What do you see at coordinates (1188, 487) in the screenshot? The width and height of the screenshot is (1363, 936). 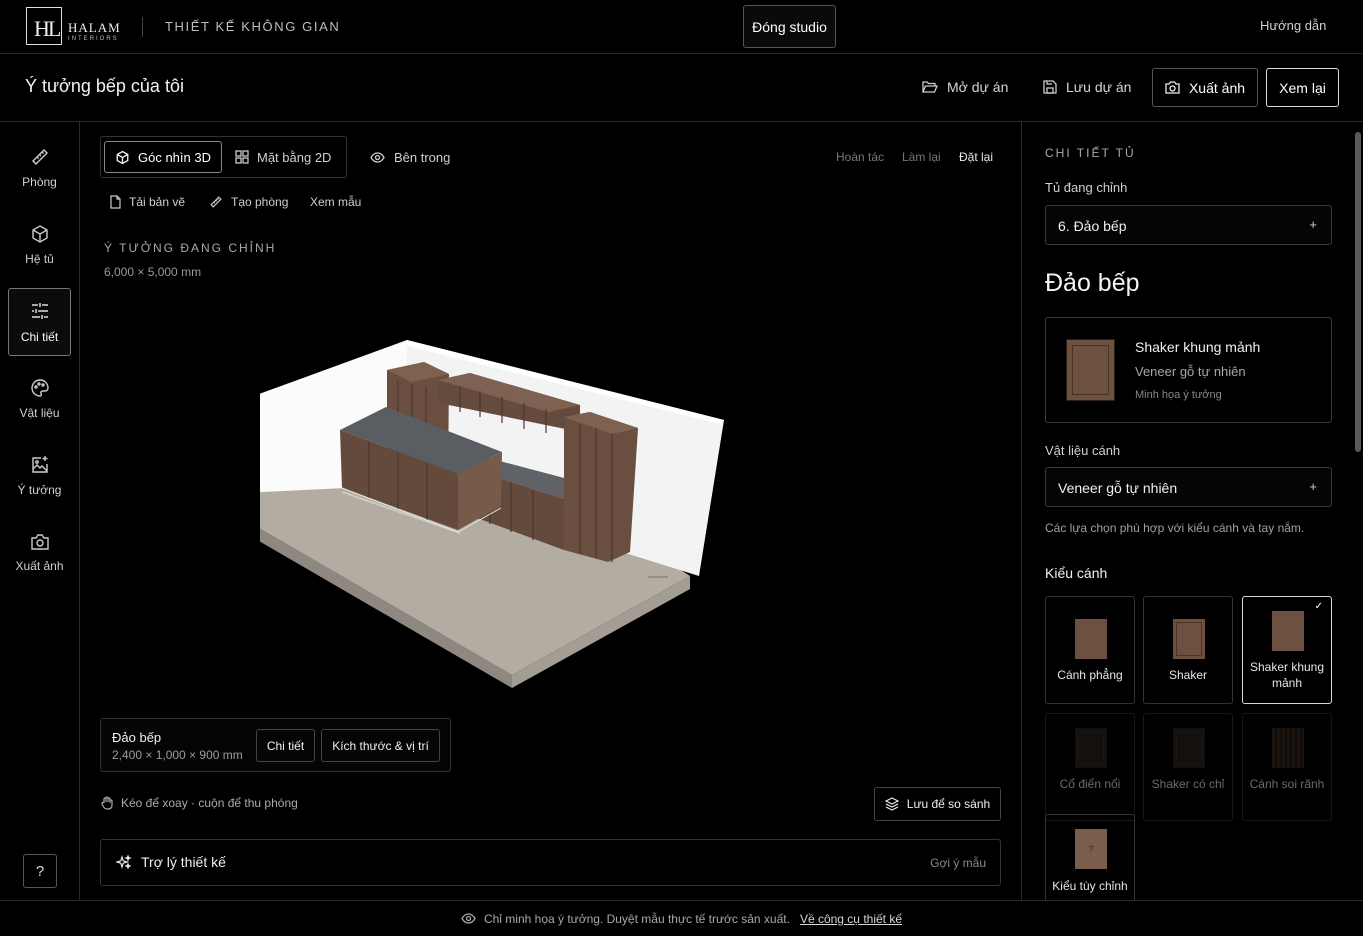 I see `material-select: Veneer gỗ tự nhiên +` at bounding box center [1188, 487].